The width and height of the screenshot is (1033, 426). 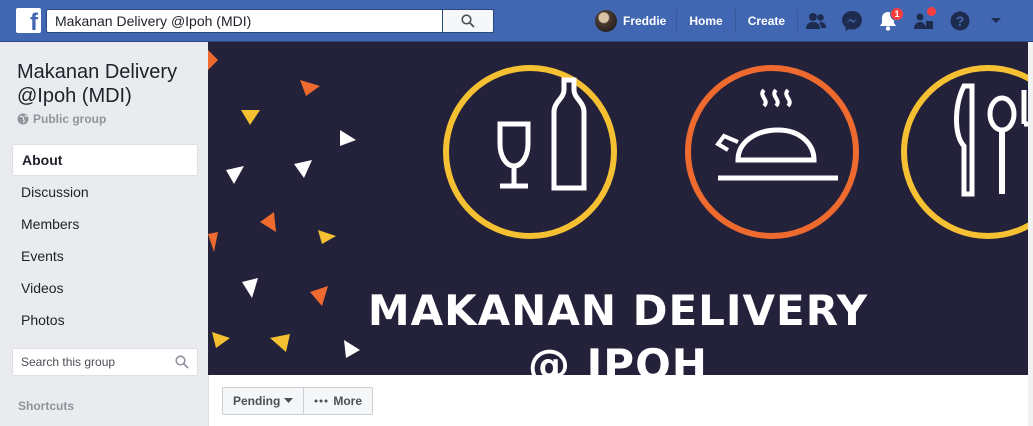 I want to click on roast-chicken-ring-icon, so click(x=772, y=152).